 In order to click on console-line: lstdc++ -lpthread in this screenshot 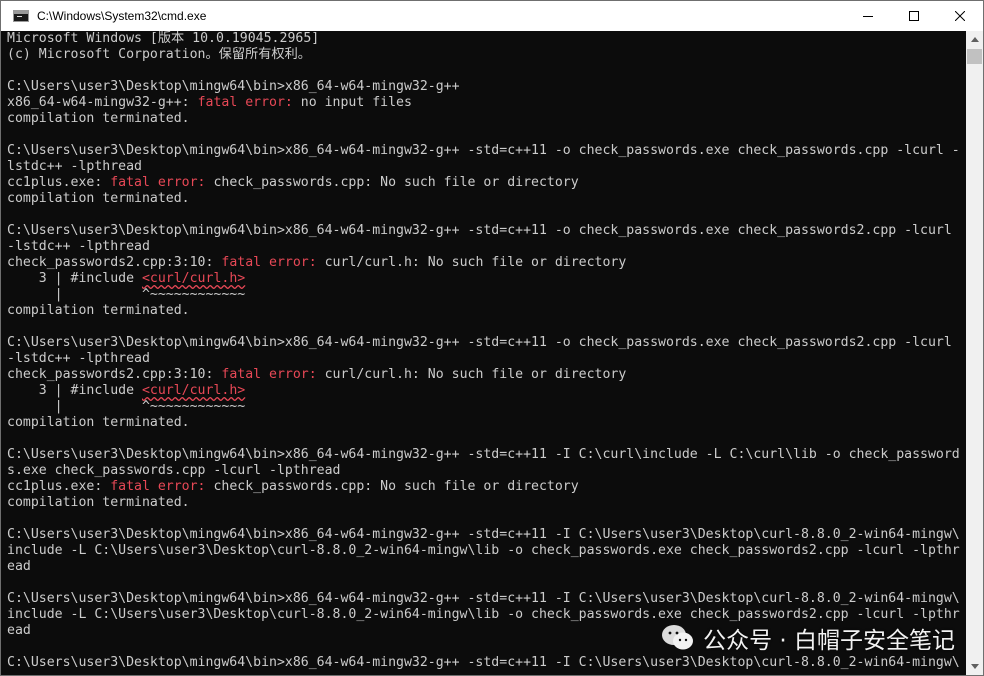, I will do `click(486, 167)`.